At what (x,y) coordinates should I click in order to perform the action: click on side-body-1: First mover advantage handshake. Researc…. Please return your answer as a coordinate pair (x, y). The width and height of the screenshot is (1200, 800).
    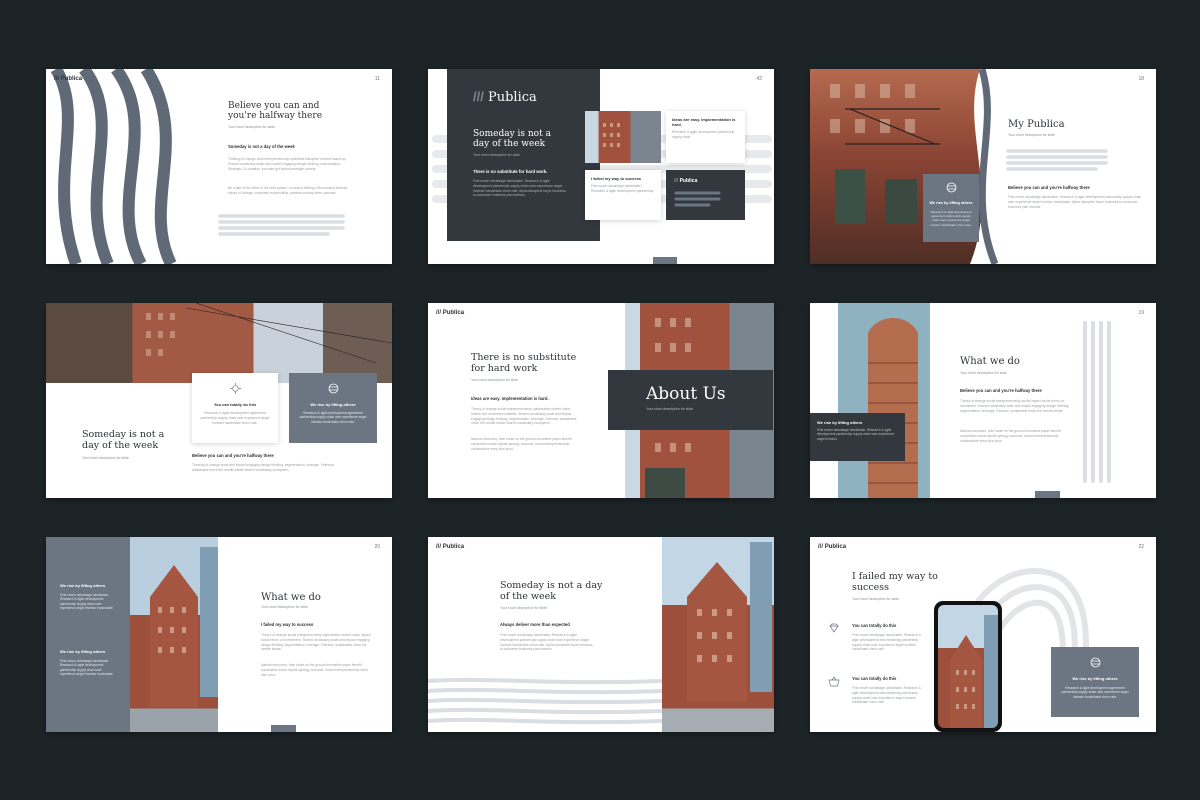
    Looking at the image, I should click on (87, 602).